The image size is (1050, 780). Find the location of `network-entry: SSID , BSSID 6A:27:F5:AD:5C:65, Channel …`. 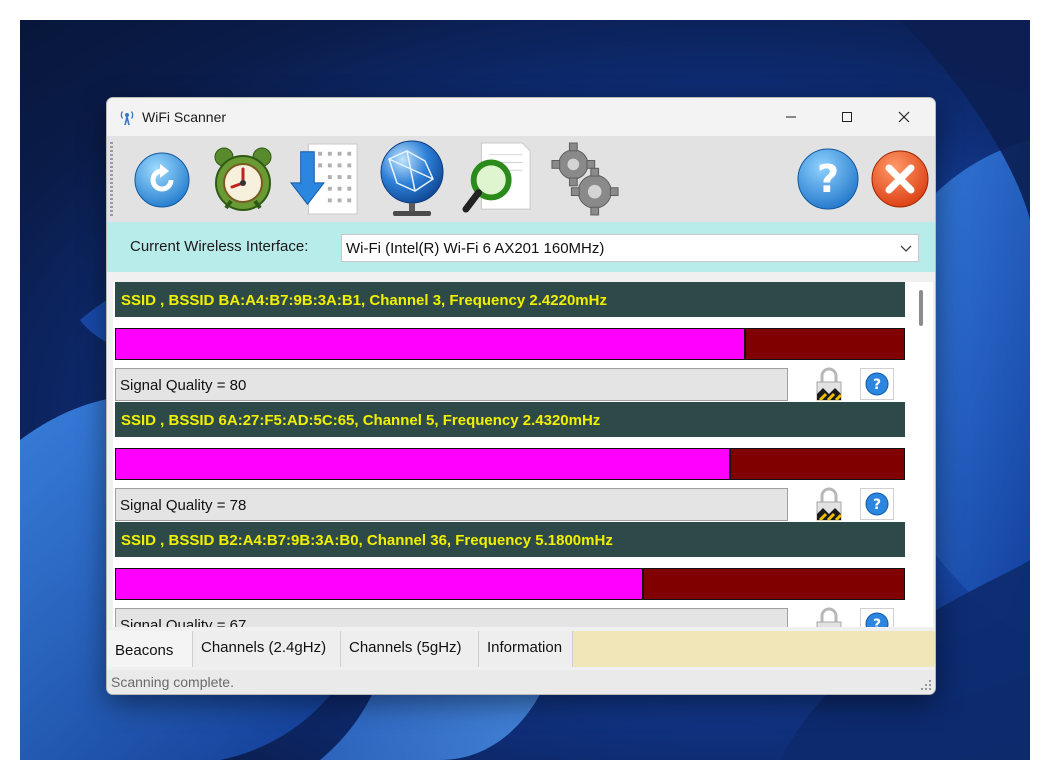

network-entry: SSID , BSSID 6A:27:F5:AD:5C:65, Channel … is located at coordinates (509, 462).